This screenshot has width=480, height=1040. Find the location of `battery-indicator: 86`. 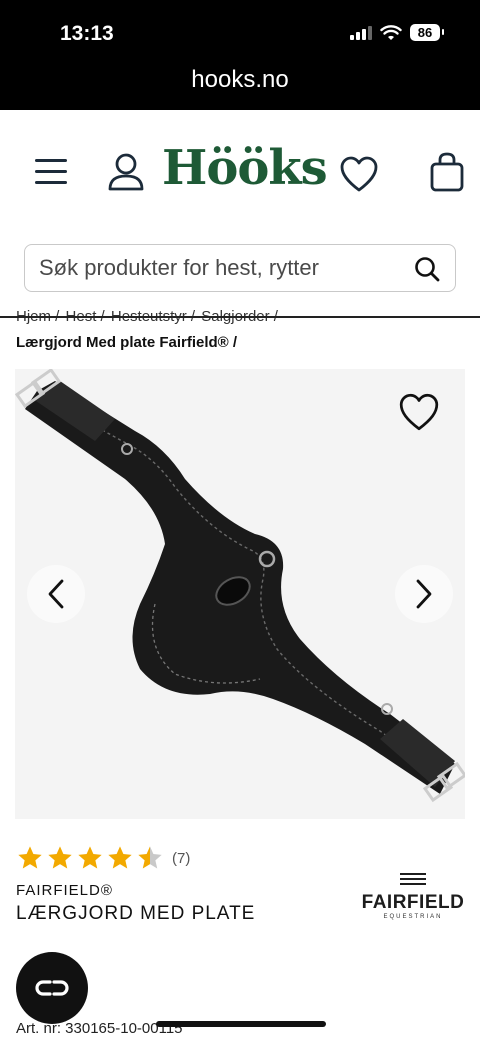

battery-indicator: 86 is located at coordinates (427, 32).